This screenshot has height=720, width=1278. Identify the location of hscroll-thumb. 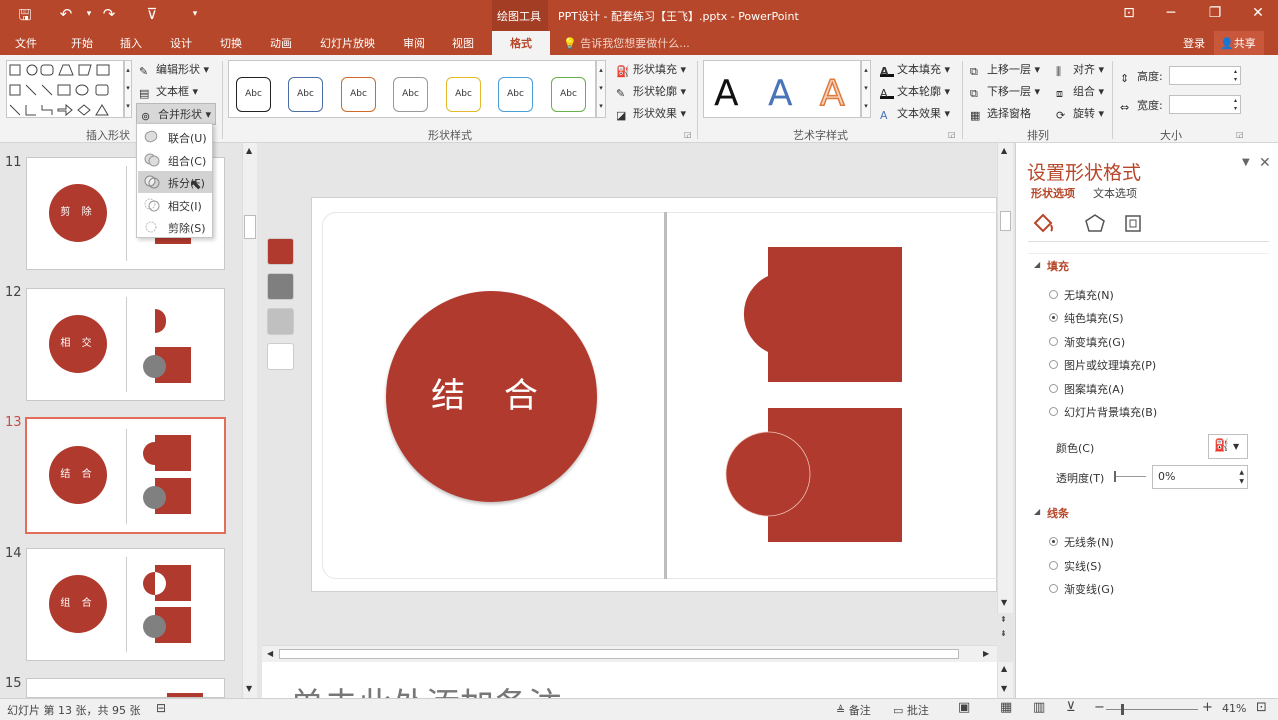
(619, 654).